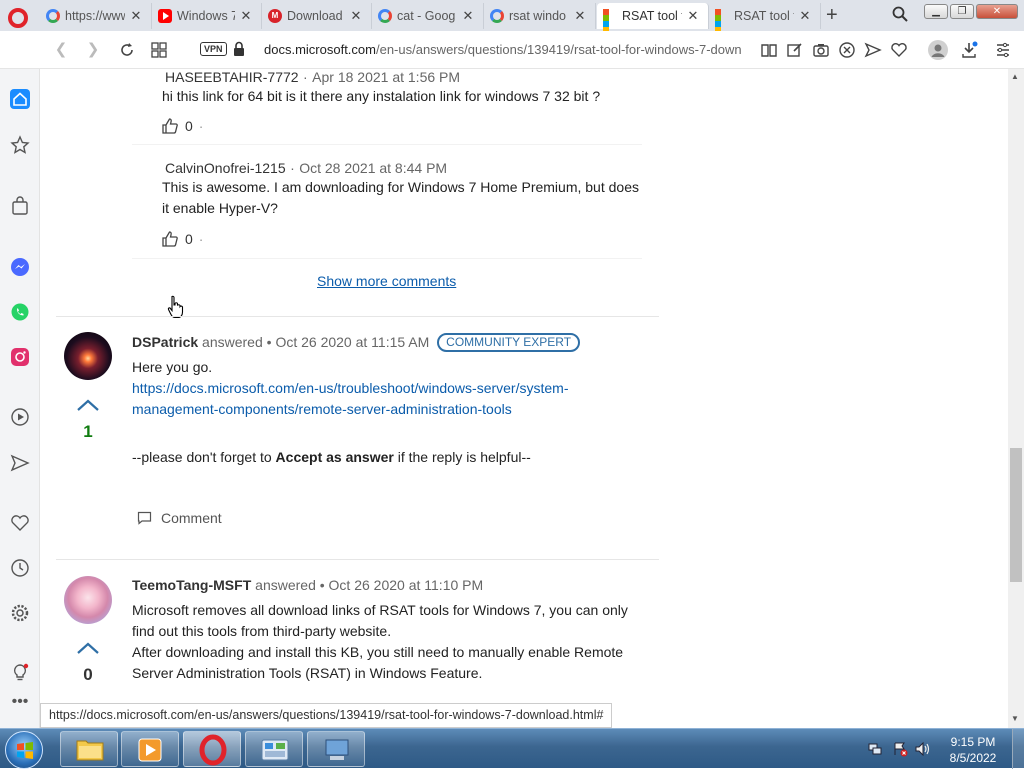  Describe the element at coordinates (220, 208) in the screenshot. I see `comment-text-line: it enable Hyper-V?` at that location.